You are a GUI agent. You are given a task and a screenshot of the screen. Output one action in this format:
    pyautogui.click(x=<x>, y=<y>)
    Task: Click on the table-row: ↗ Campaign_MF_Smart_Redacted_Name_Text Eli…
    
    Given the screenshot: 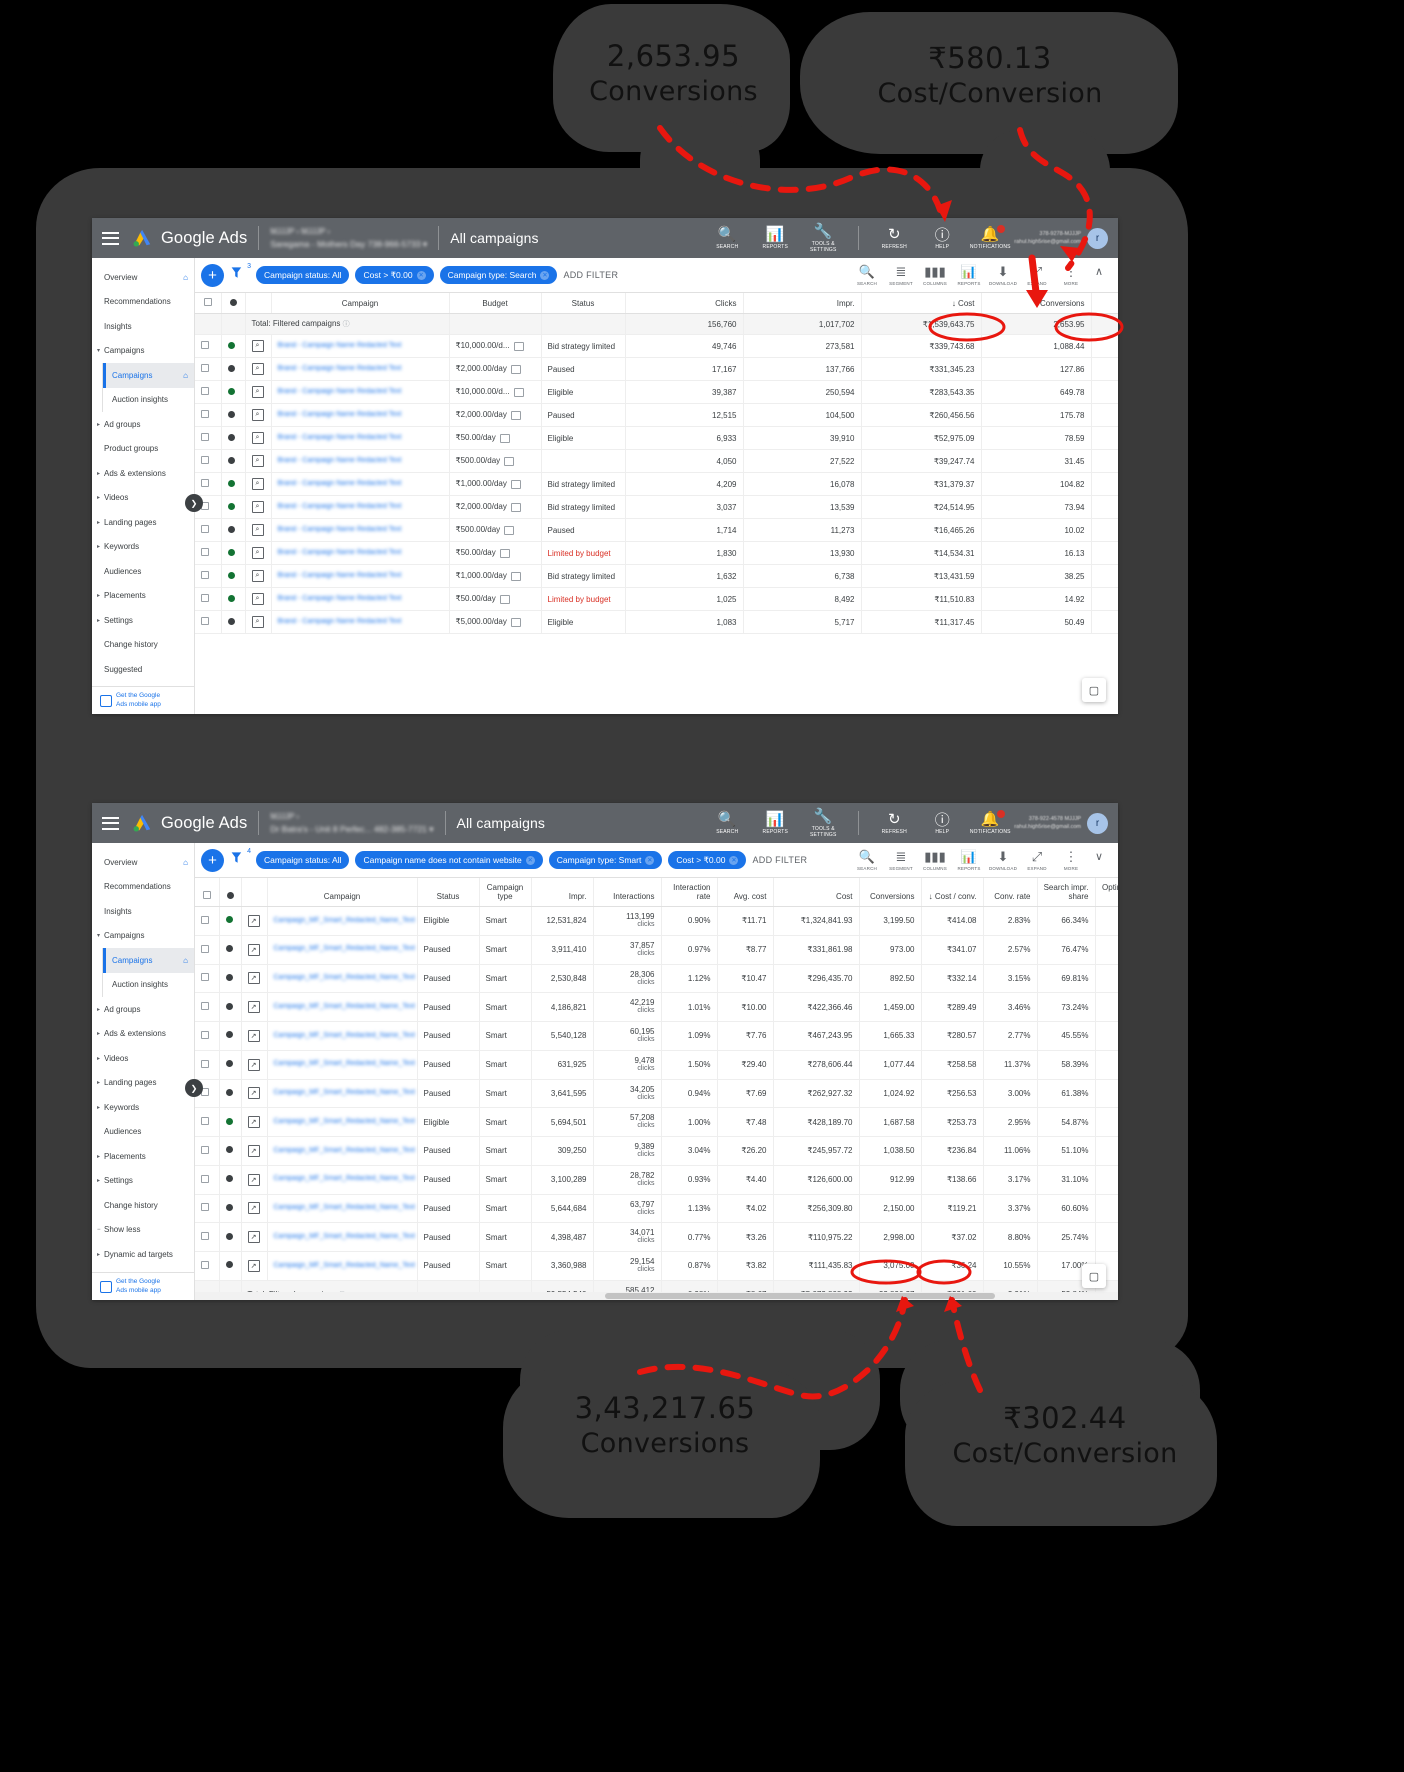 What is the action you would take?
    pyautogui.click(x=656, y=921)
    